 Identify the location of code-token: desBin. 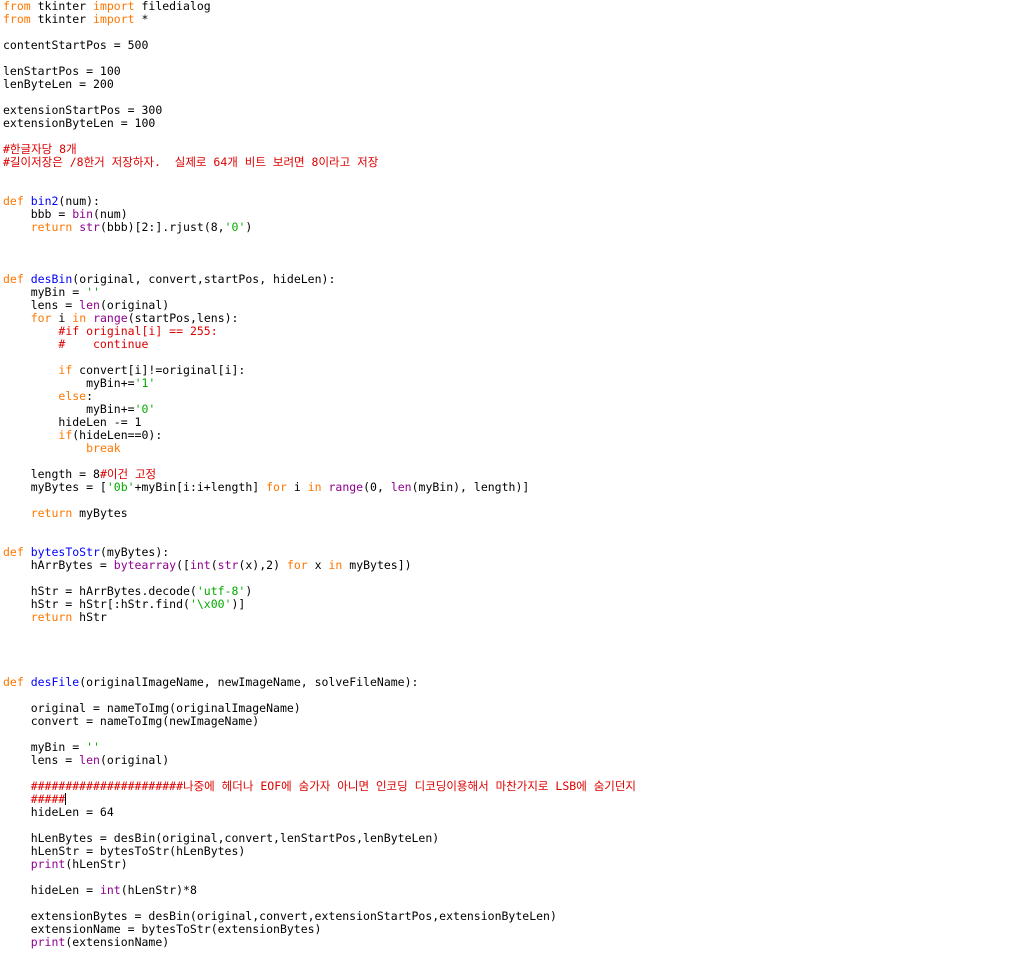
(51, 279).